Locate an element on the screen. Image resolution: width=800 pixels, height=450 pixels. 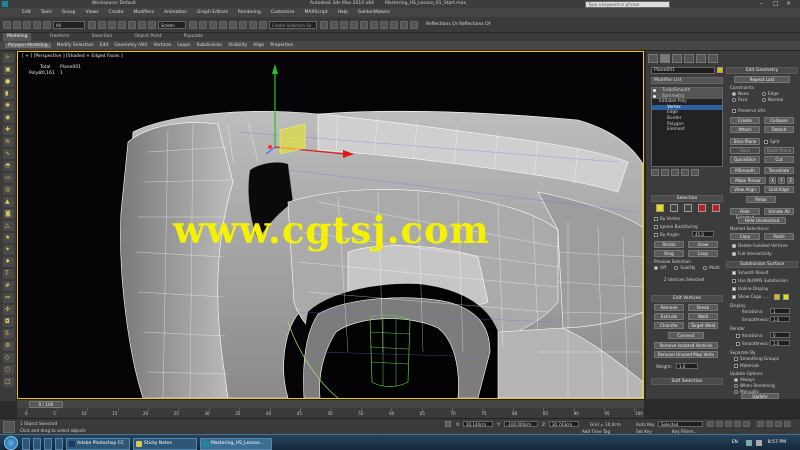
material-editor-icon is located at coordinates (384, 24).